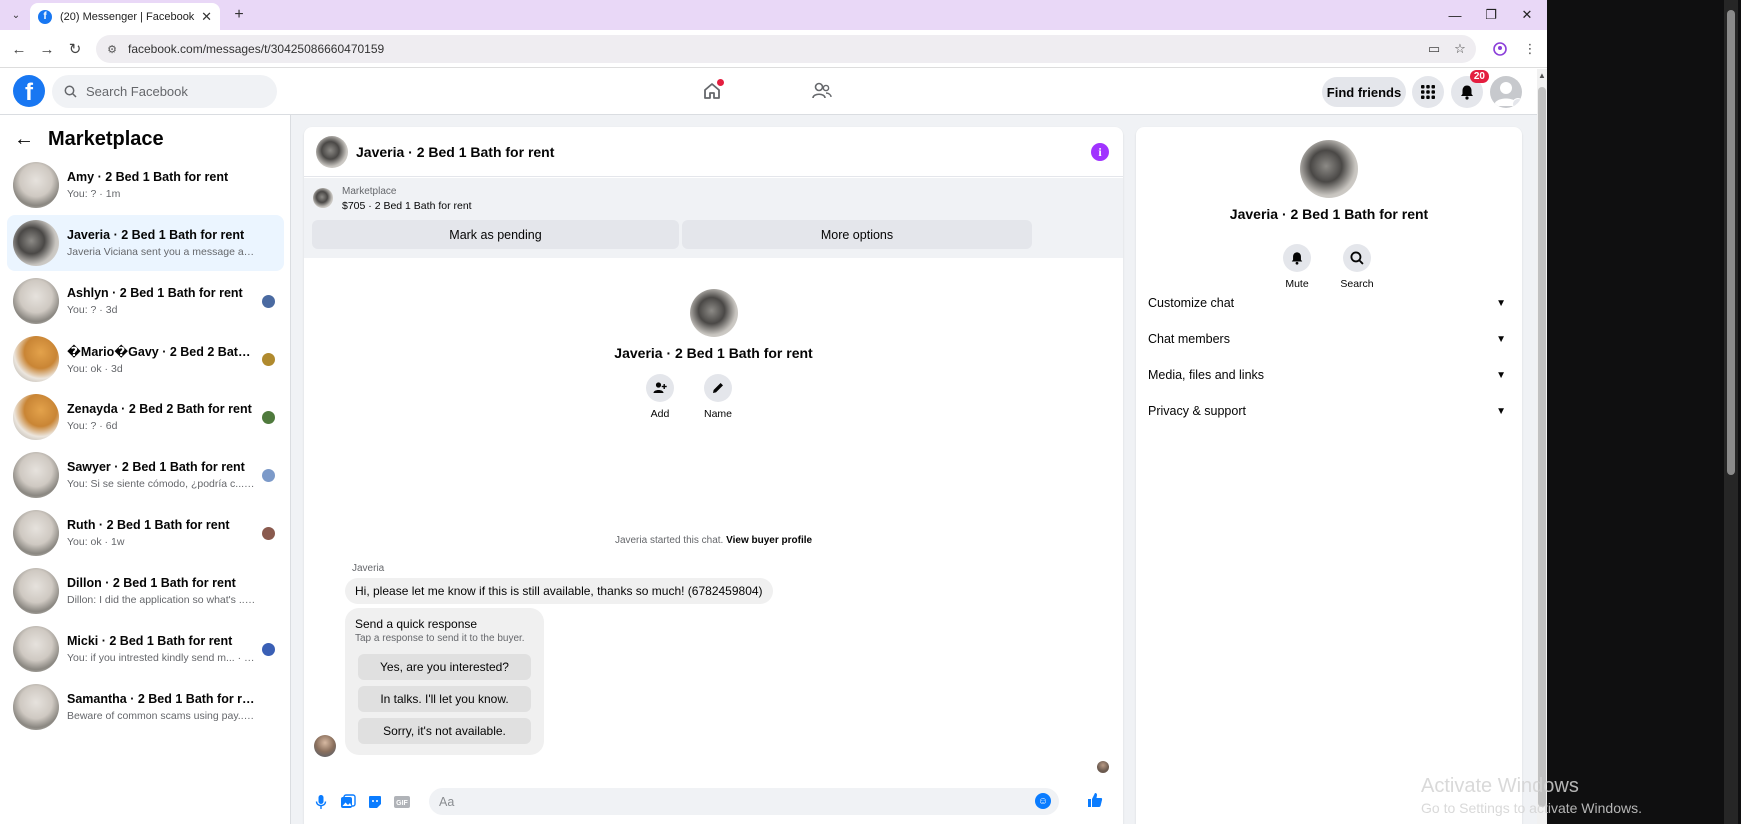 Image resolution: width=1741 pixels, height=824 pixels. What do you see at coordinates (1043, 801) in the screenshot?
I see `emoji-icon: ☺` at bounding box center [1043, 801].